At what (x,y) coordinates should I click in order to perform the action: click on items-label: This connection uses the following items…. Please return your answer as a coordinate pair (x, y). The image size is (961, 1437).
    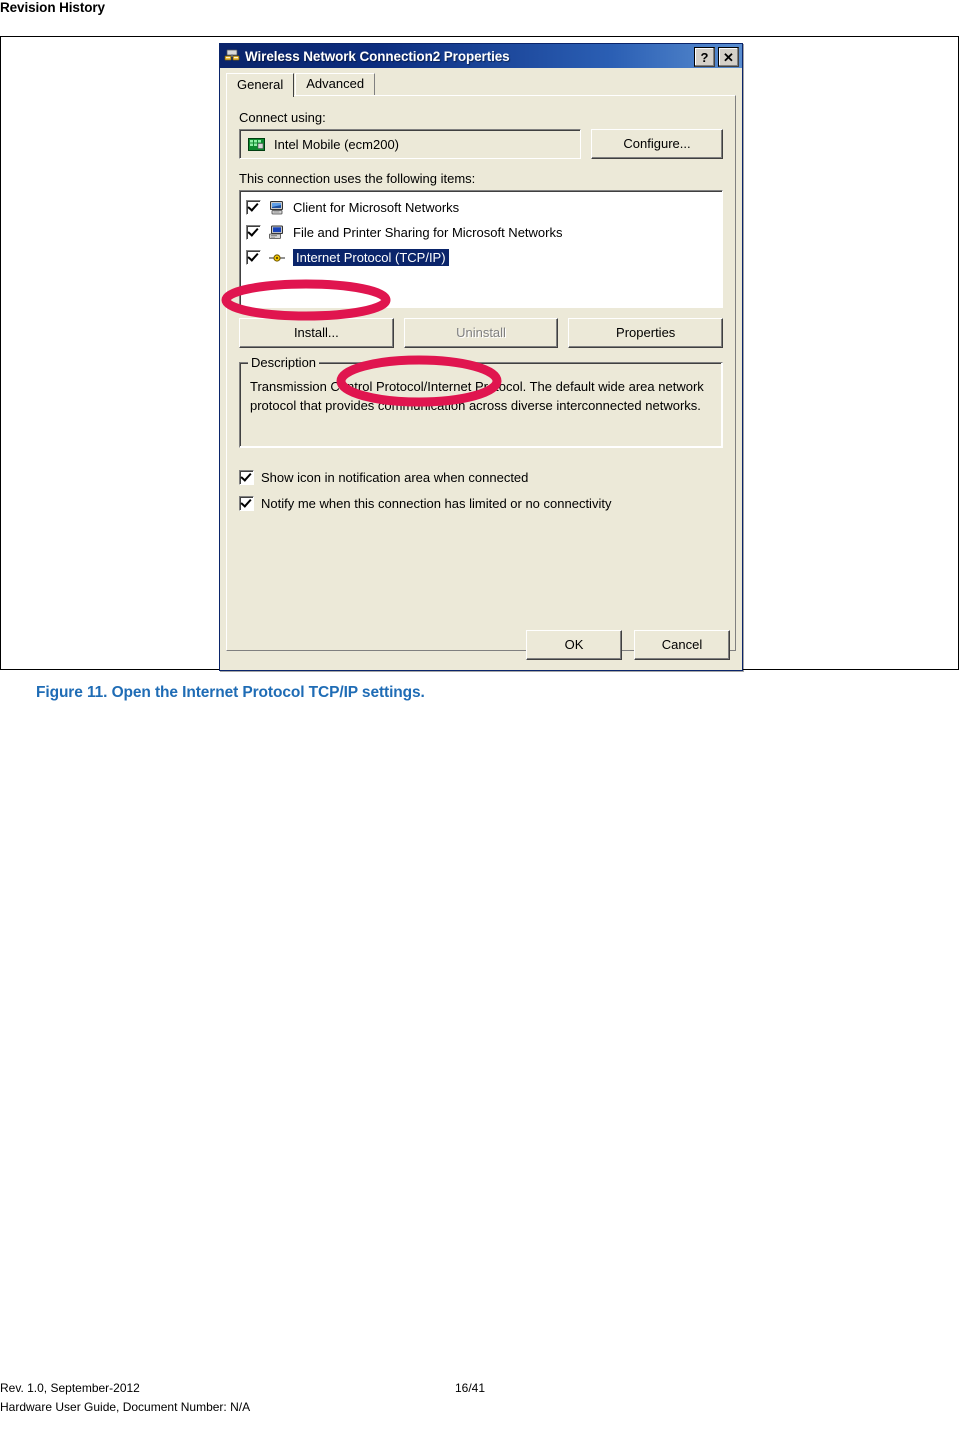
    Looking at the image, I should click on (357, 178).